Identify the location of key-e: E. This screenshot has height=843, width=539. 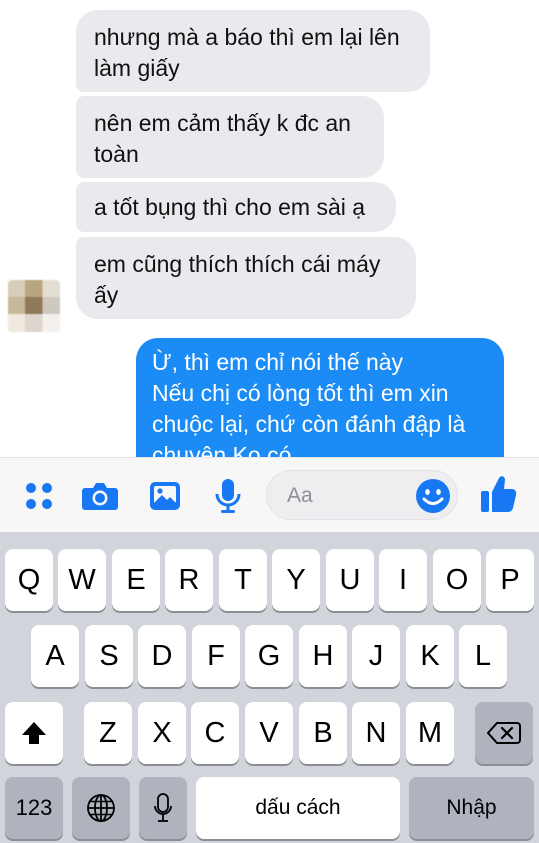
(136, 580).